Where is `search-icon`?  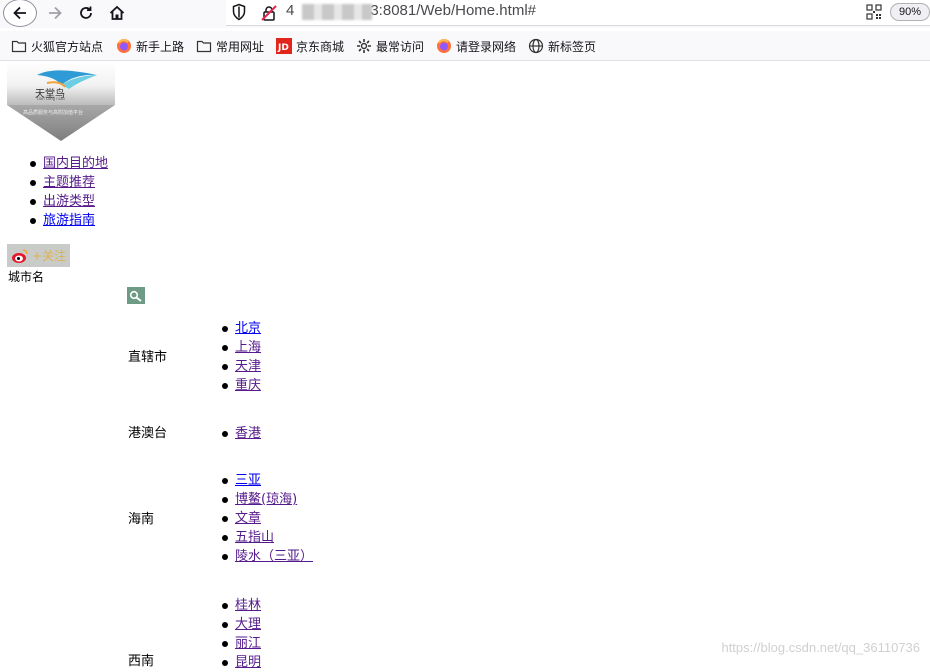
search-icon is located at coordinates (135, 296).